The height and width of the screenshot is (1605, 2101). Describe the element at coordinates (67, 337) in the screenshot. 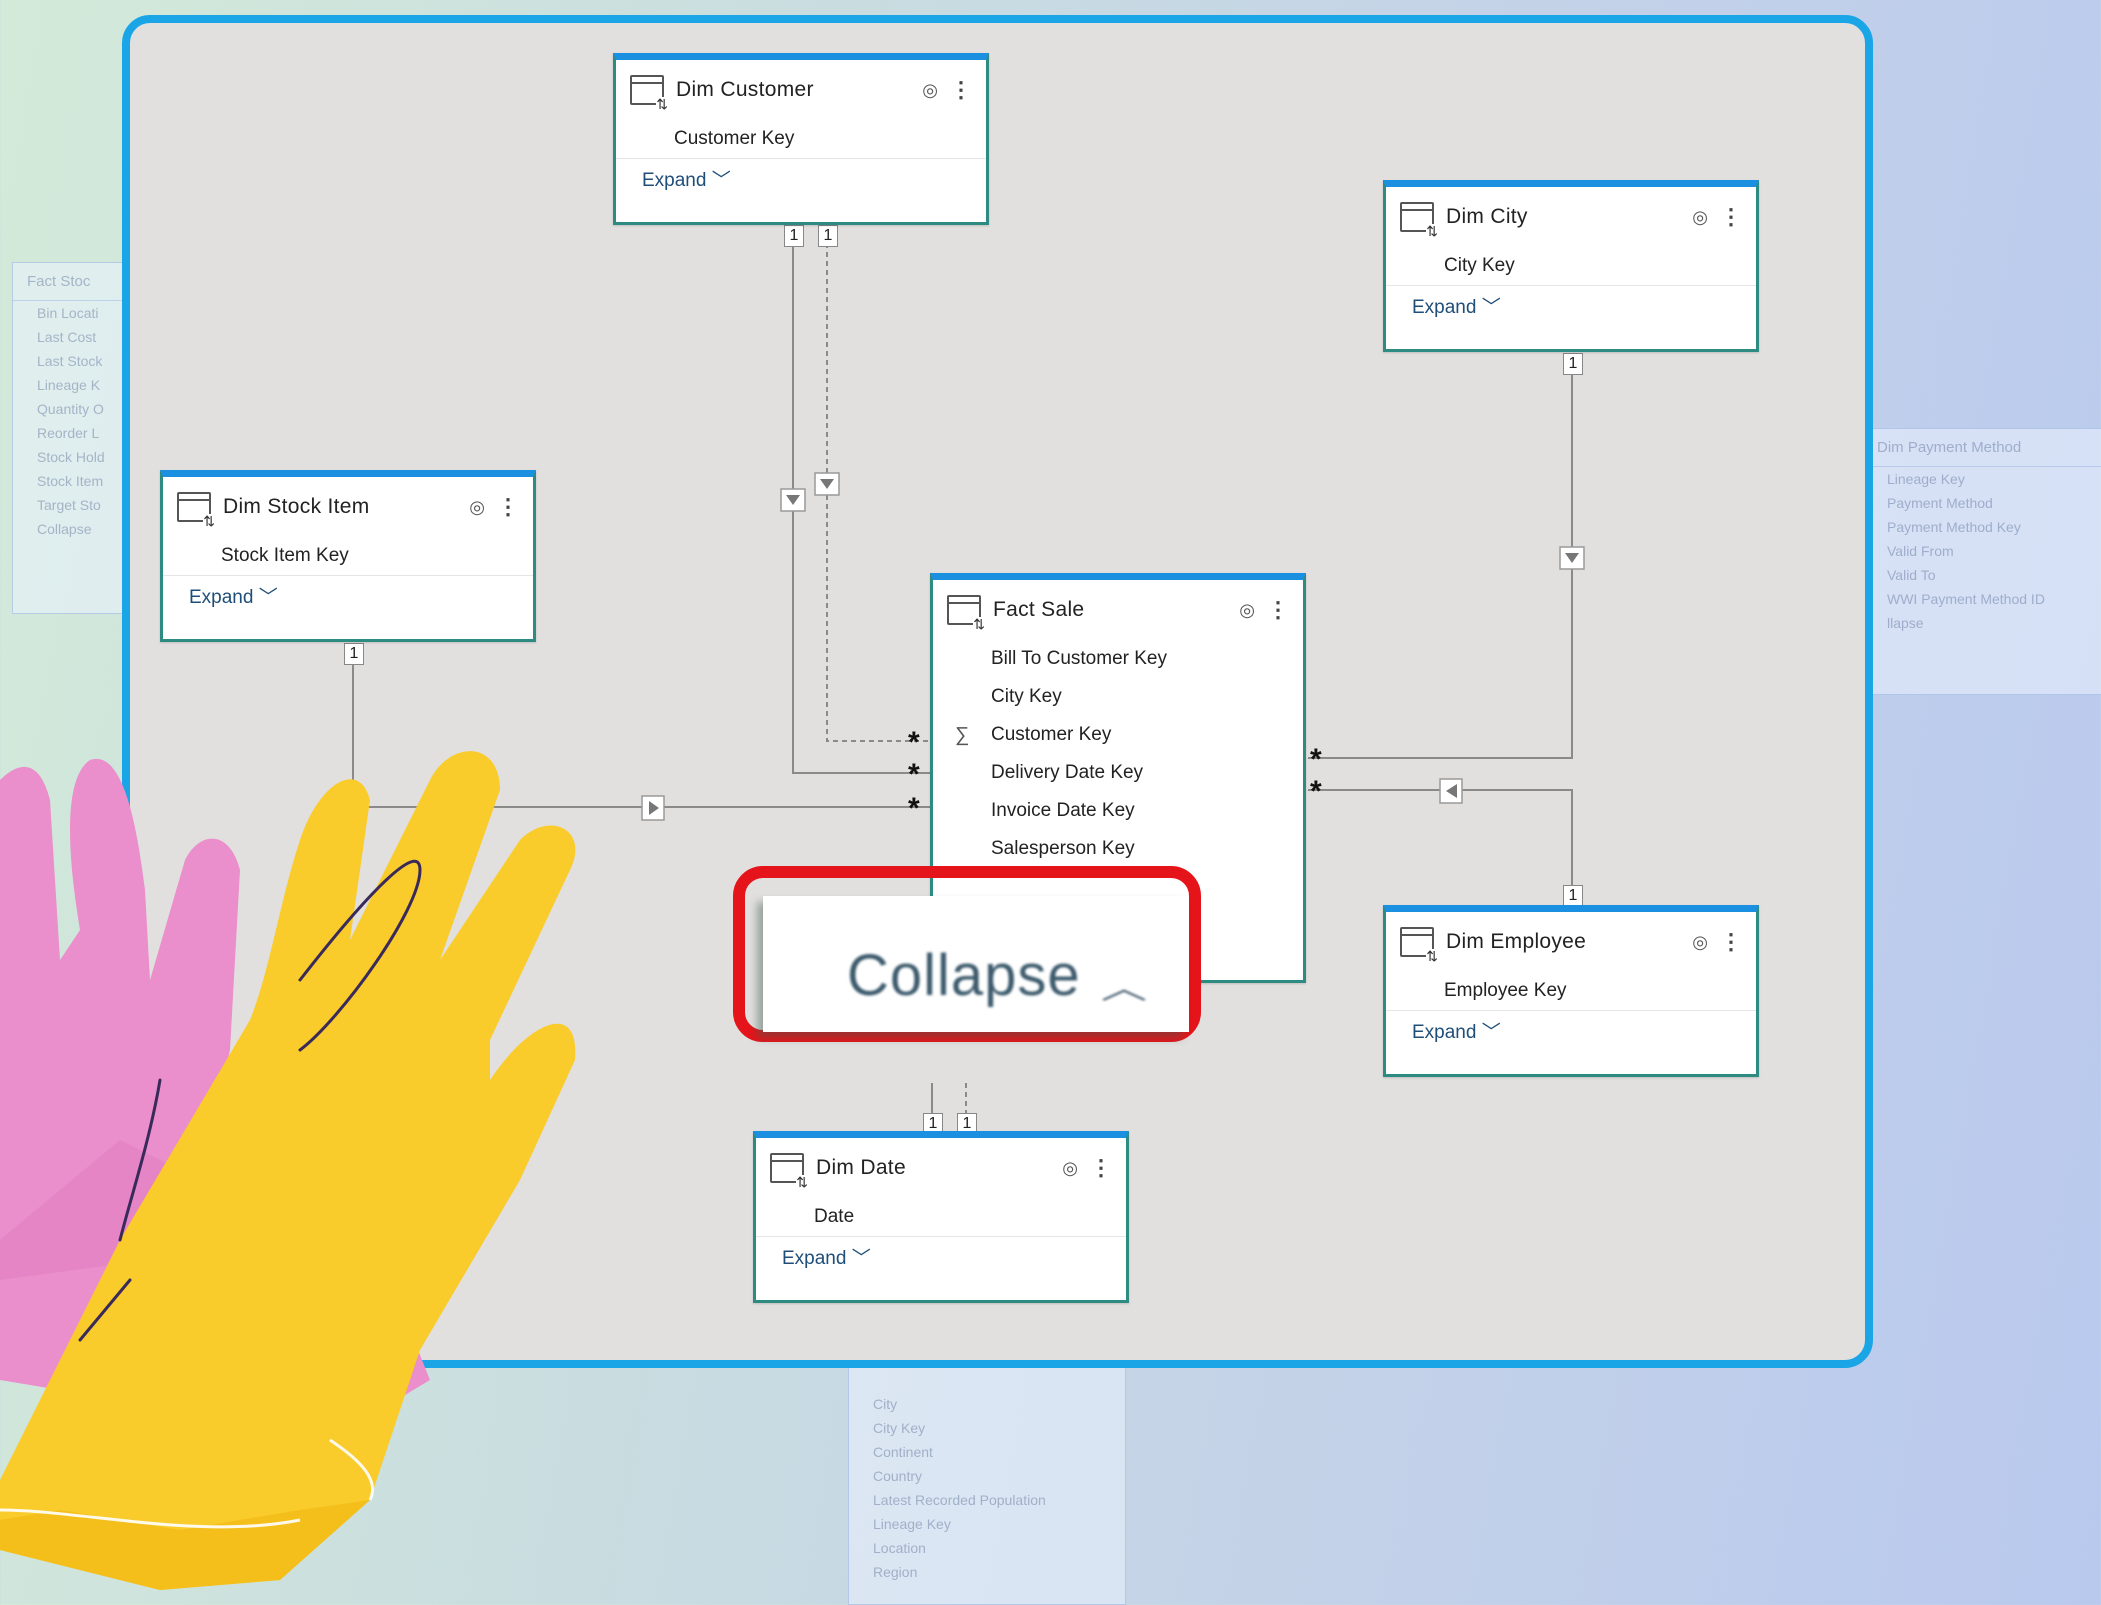

I see `background-panel-row: Last Cost` at that location.